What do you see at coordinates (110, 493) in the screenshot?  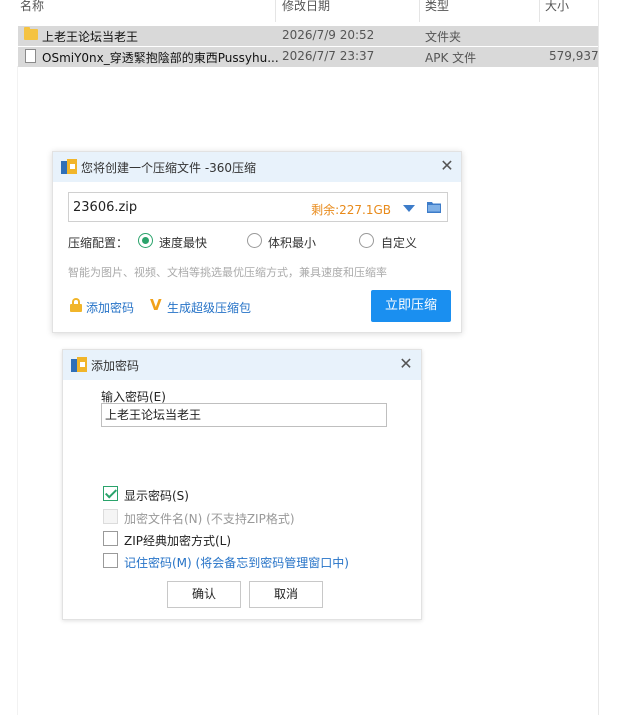 I see `show-password-checkbox` at bounding box center [110, 493].